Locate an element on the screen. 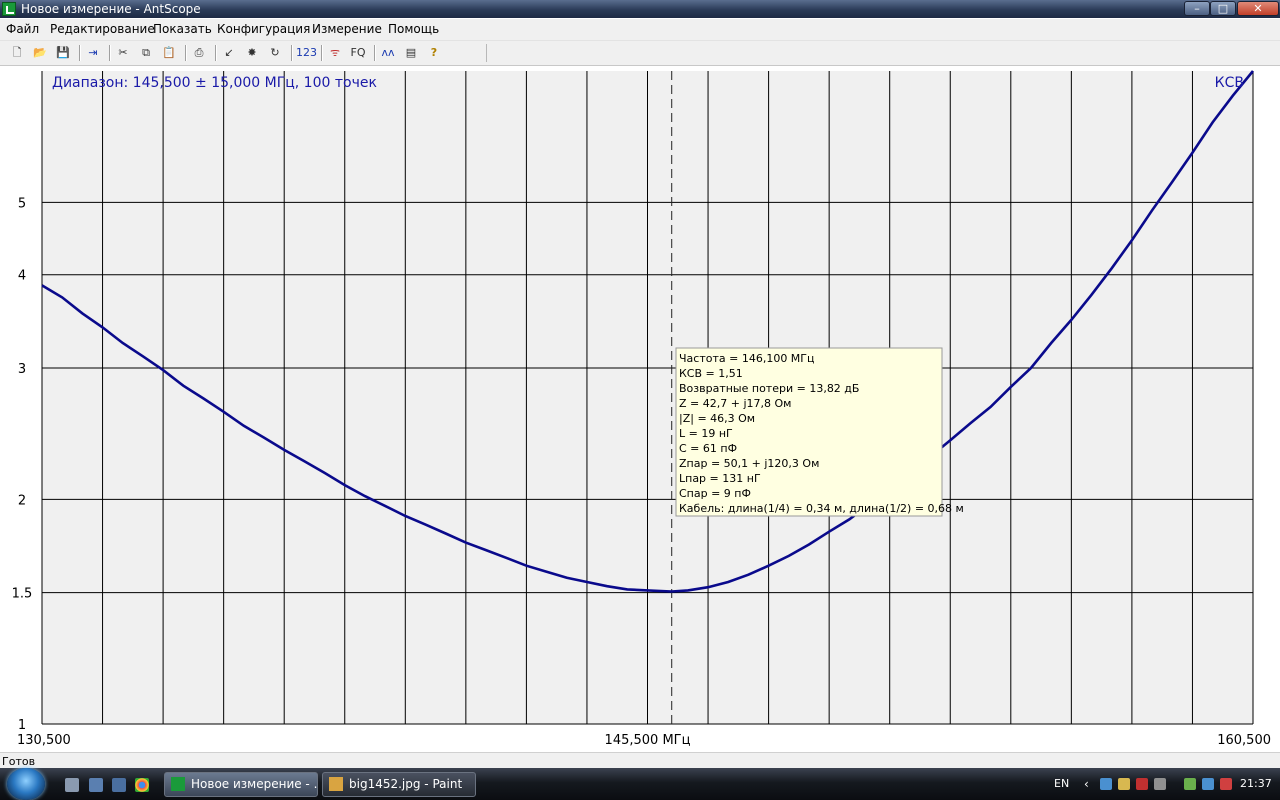  paste-icon: 📋 is located at coordinates (169, 53).